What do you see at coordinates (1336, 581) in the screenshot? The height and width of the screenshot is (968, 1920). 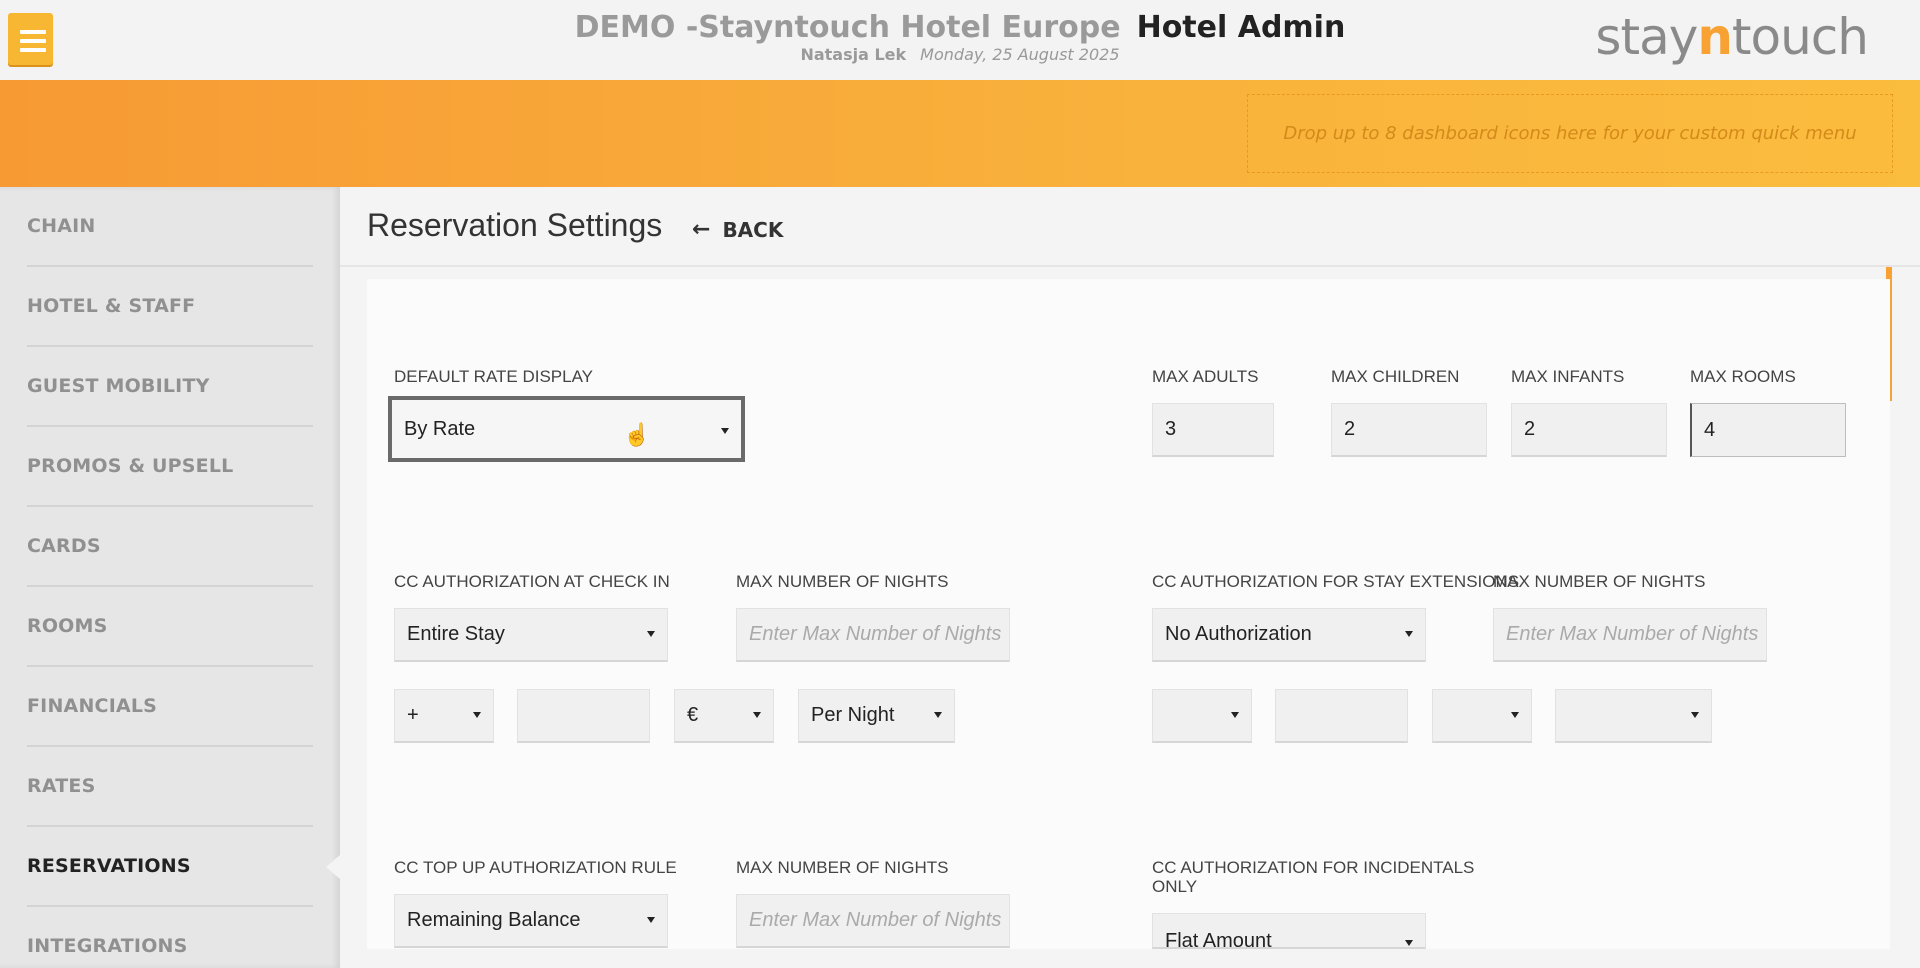 I see `cc-auth-extensions-label: CC AUTHORIZATION FOR STAY EXTENSIONS` at bounding box center [1336, 581].